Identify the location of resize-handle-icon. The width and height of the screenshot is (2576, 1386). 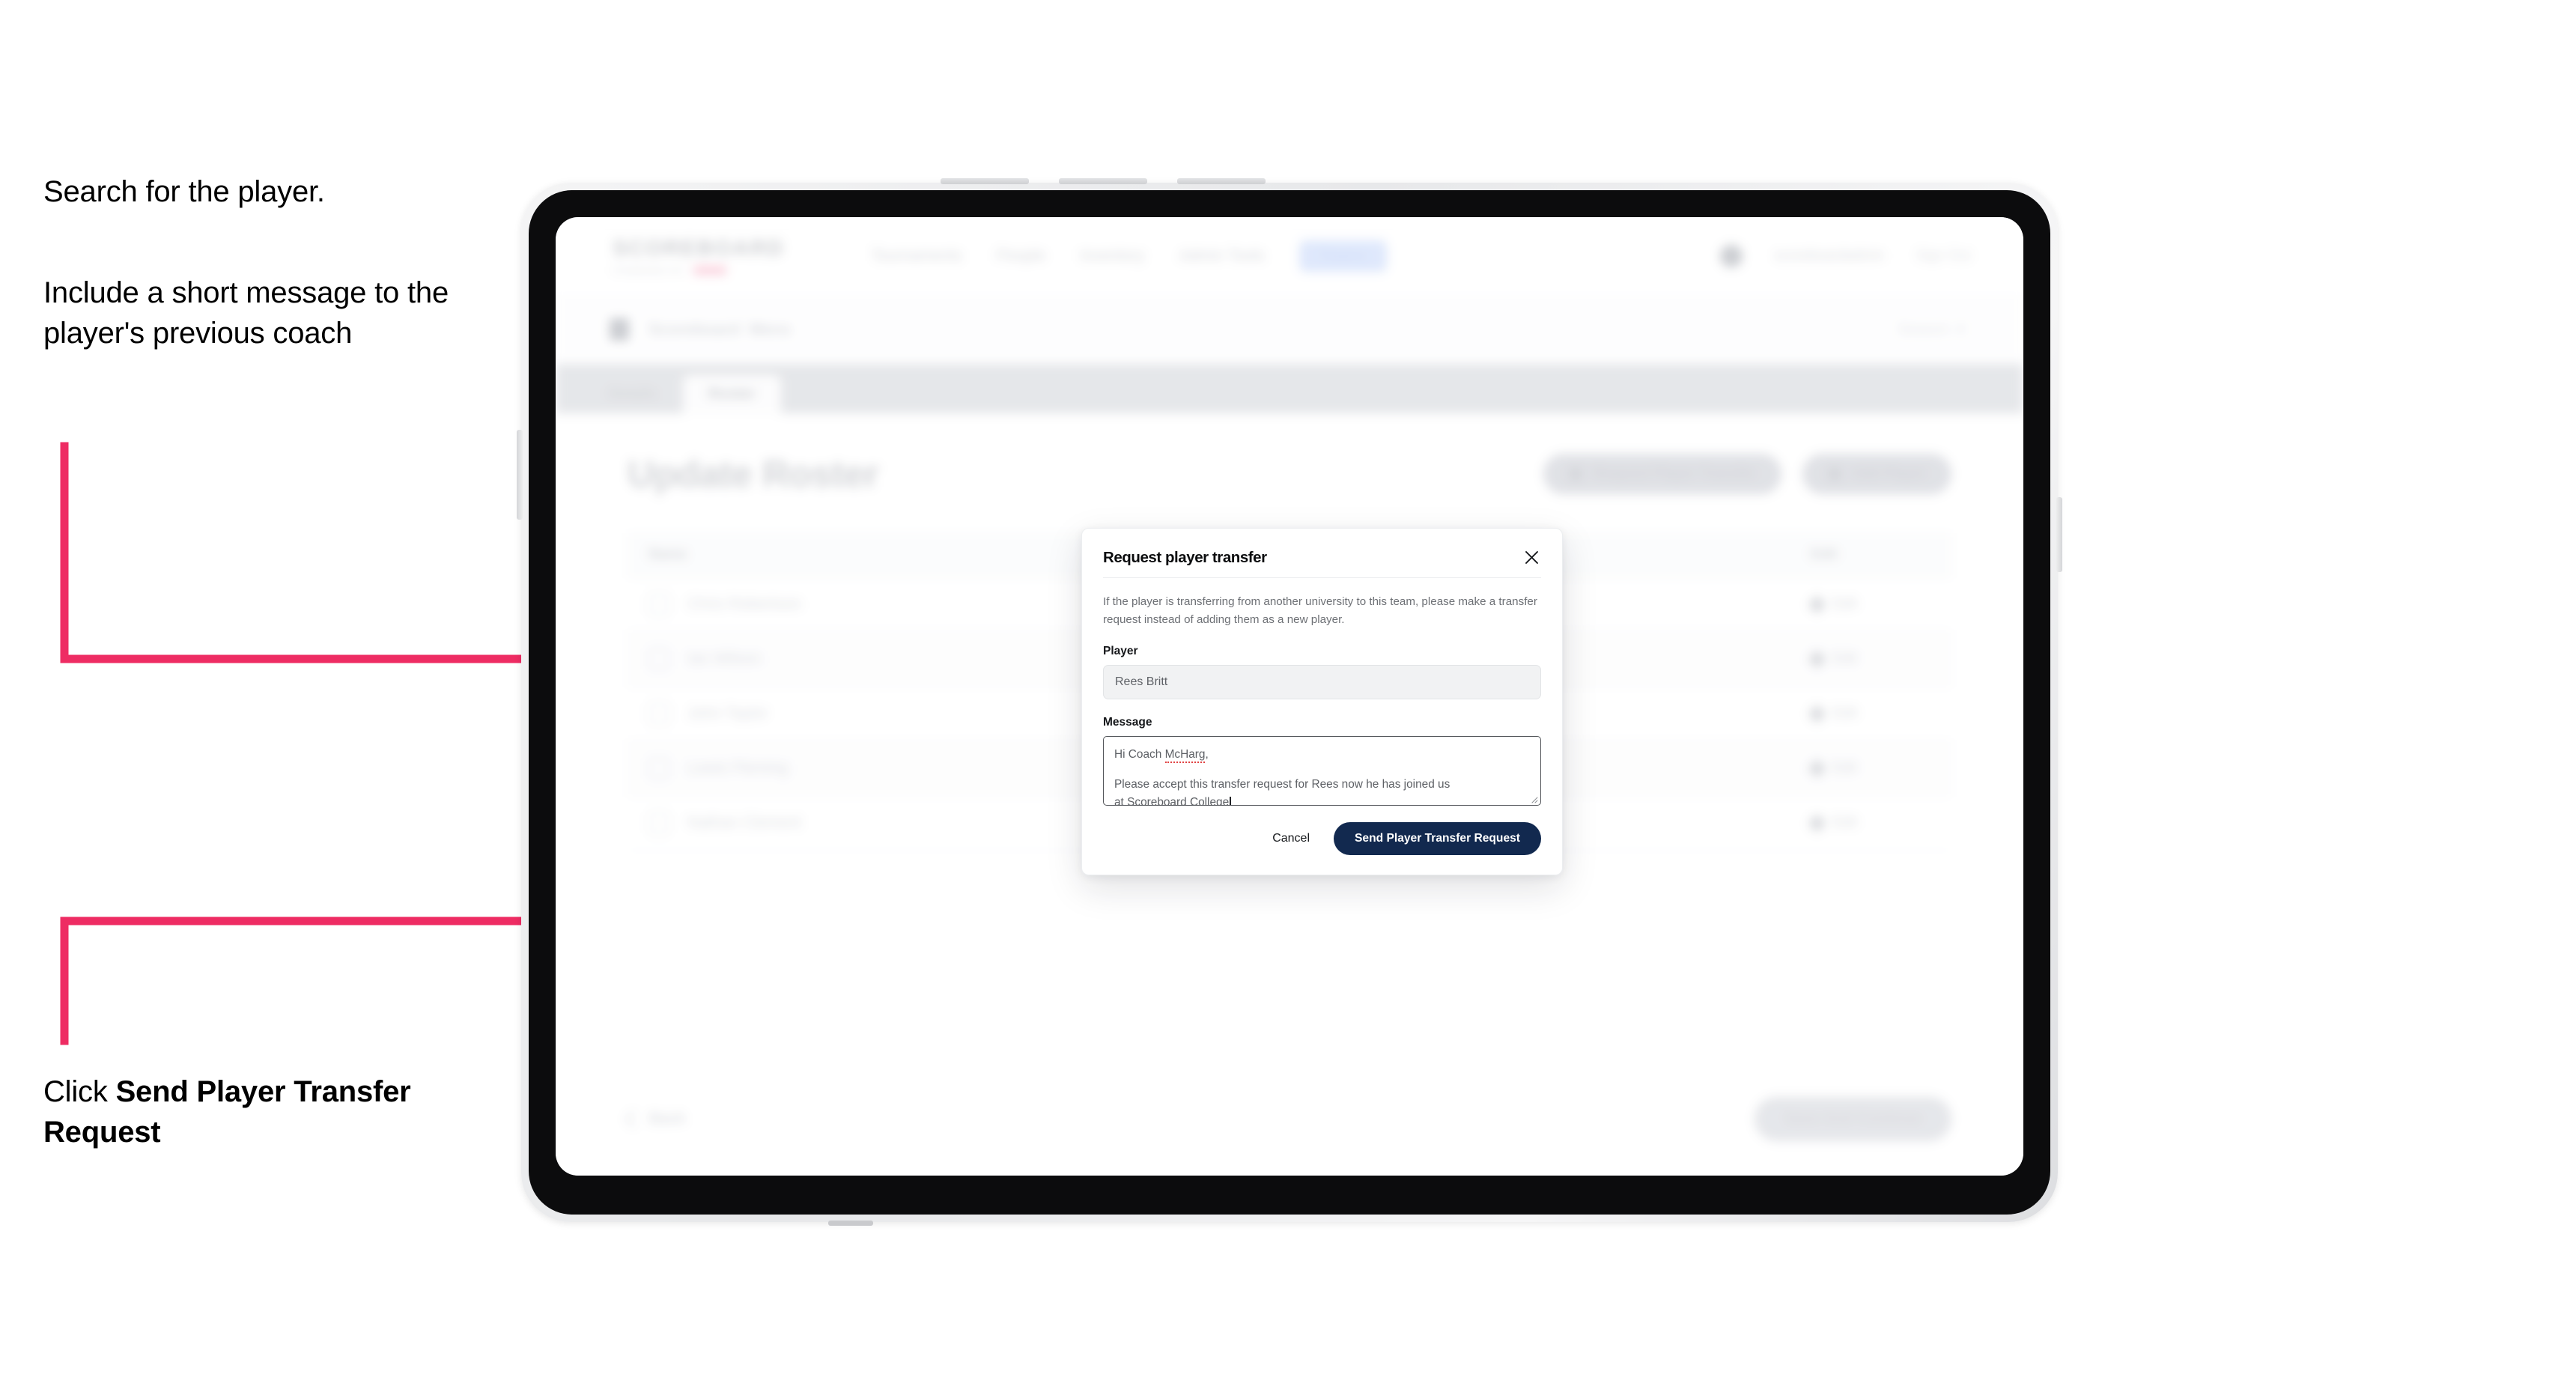
(1534, 799).